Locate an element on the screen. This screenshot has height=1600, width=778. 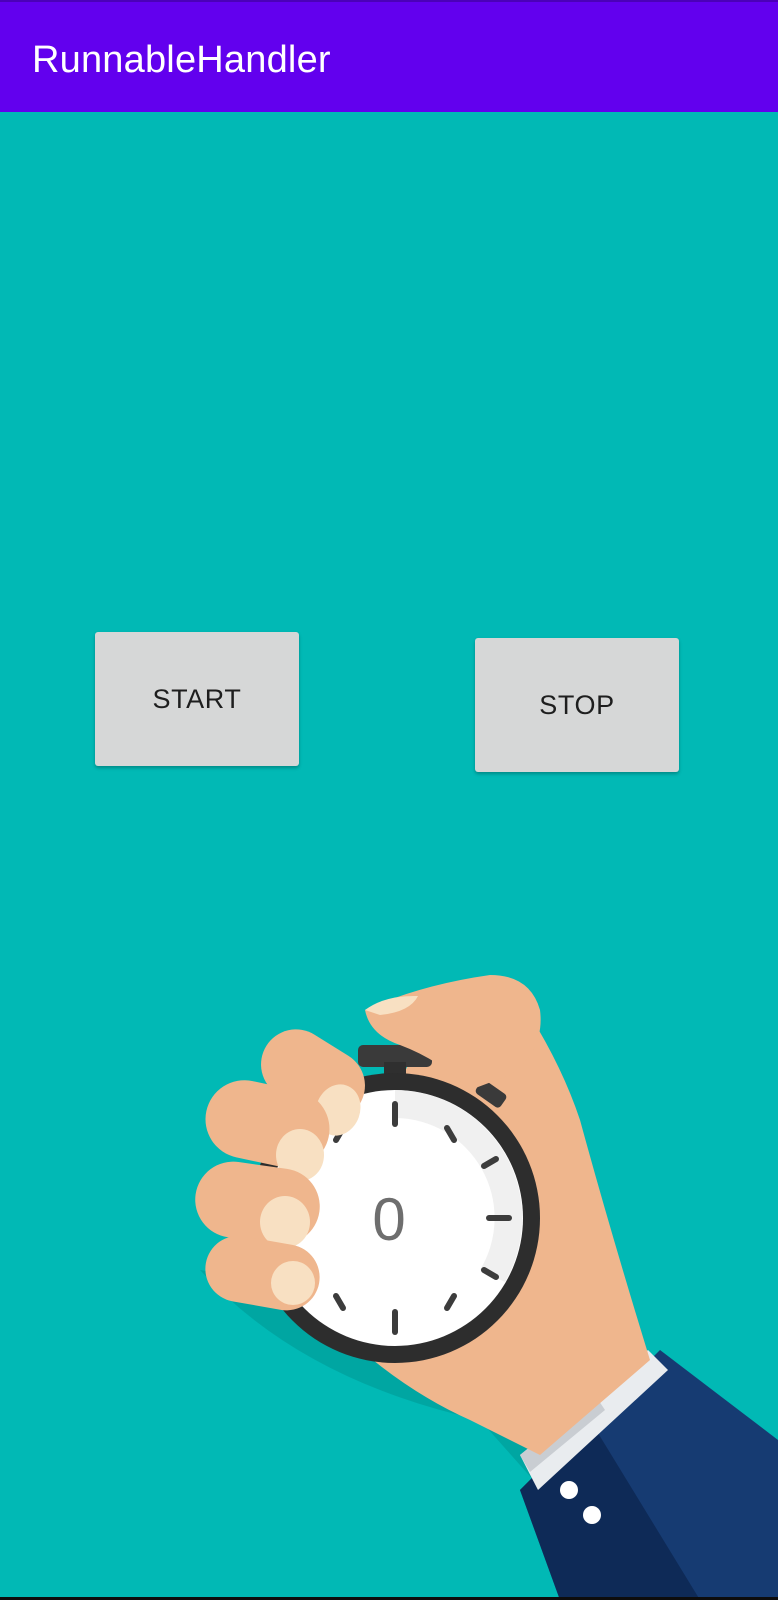
start-button: START is located at coordinates (197, 699).